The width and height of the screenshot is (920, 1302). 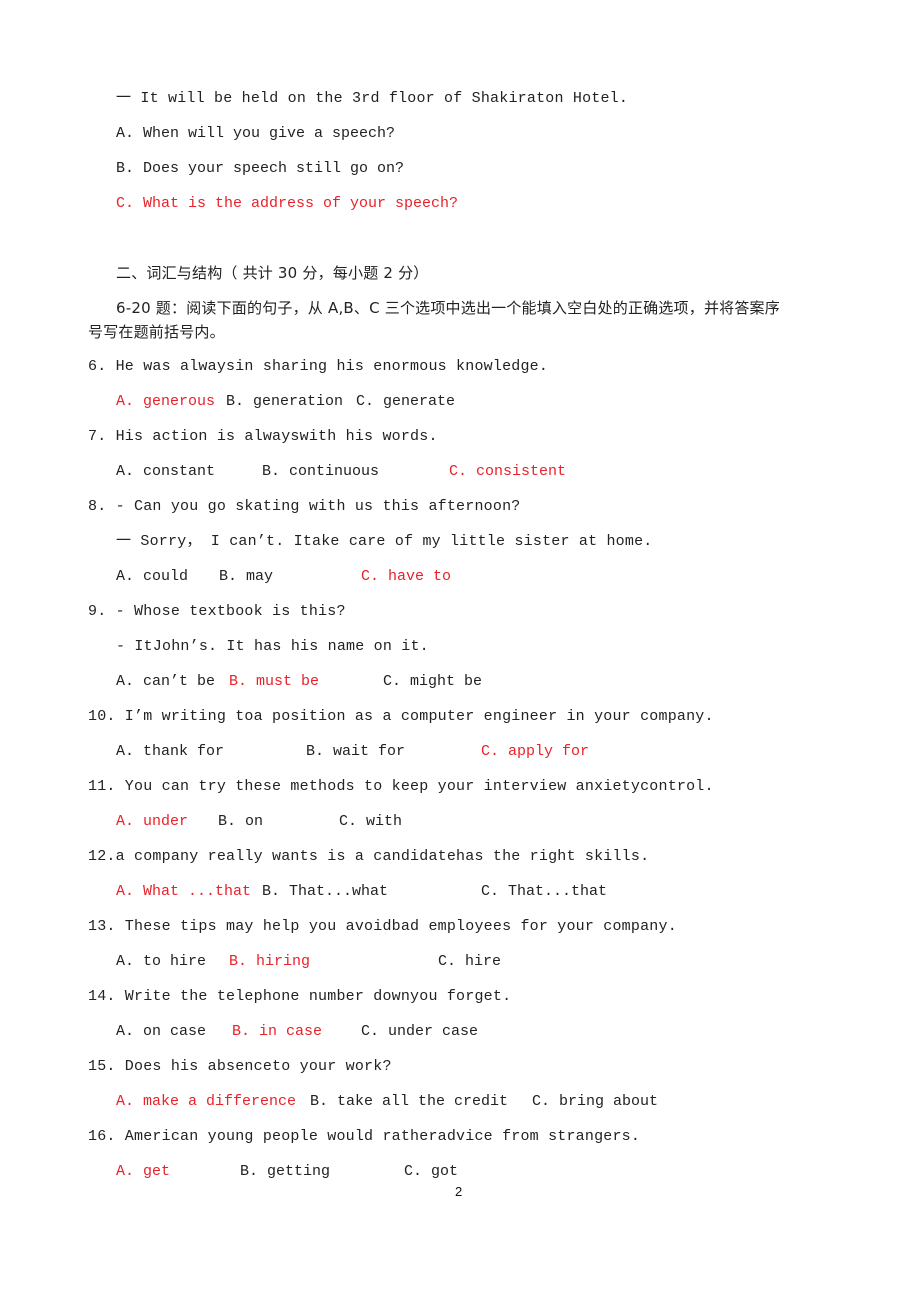 What do you see at coordinates (459, 1191) in the screenshot?
I see `page-number: 2` at bounding box center [459, 1191].